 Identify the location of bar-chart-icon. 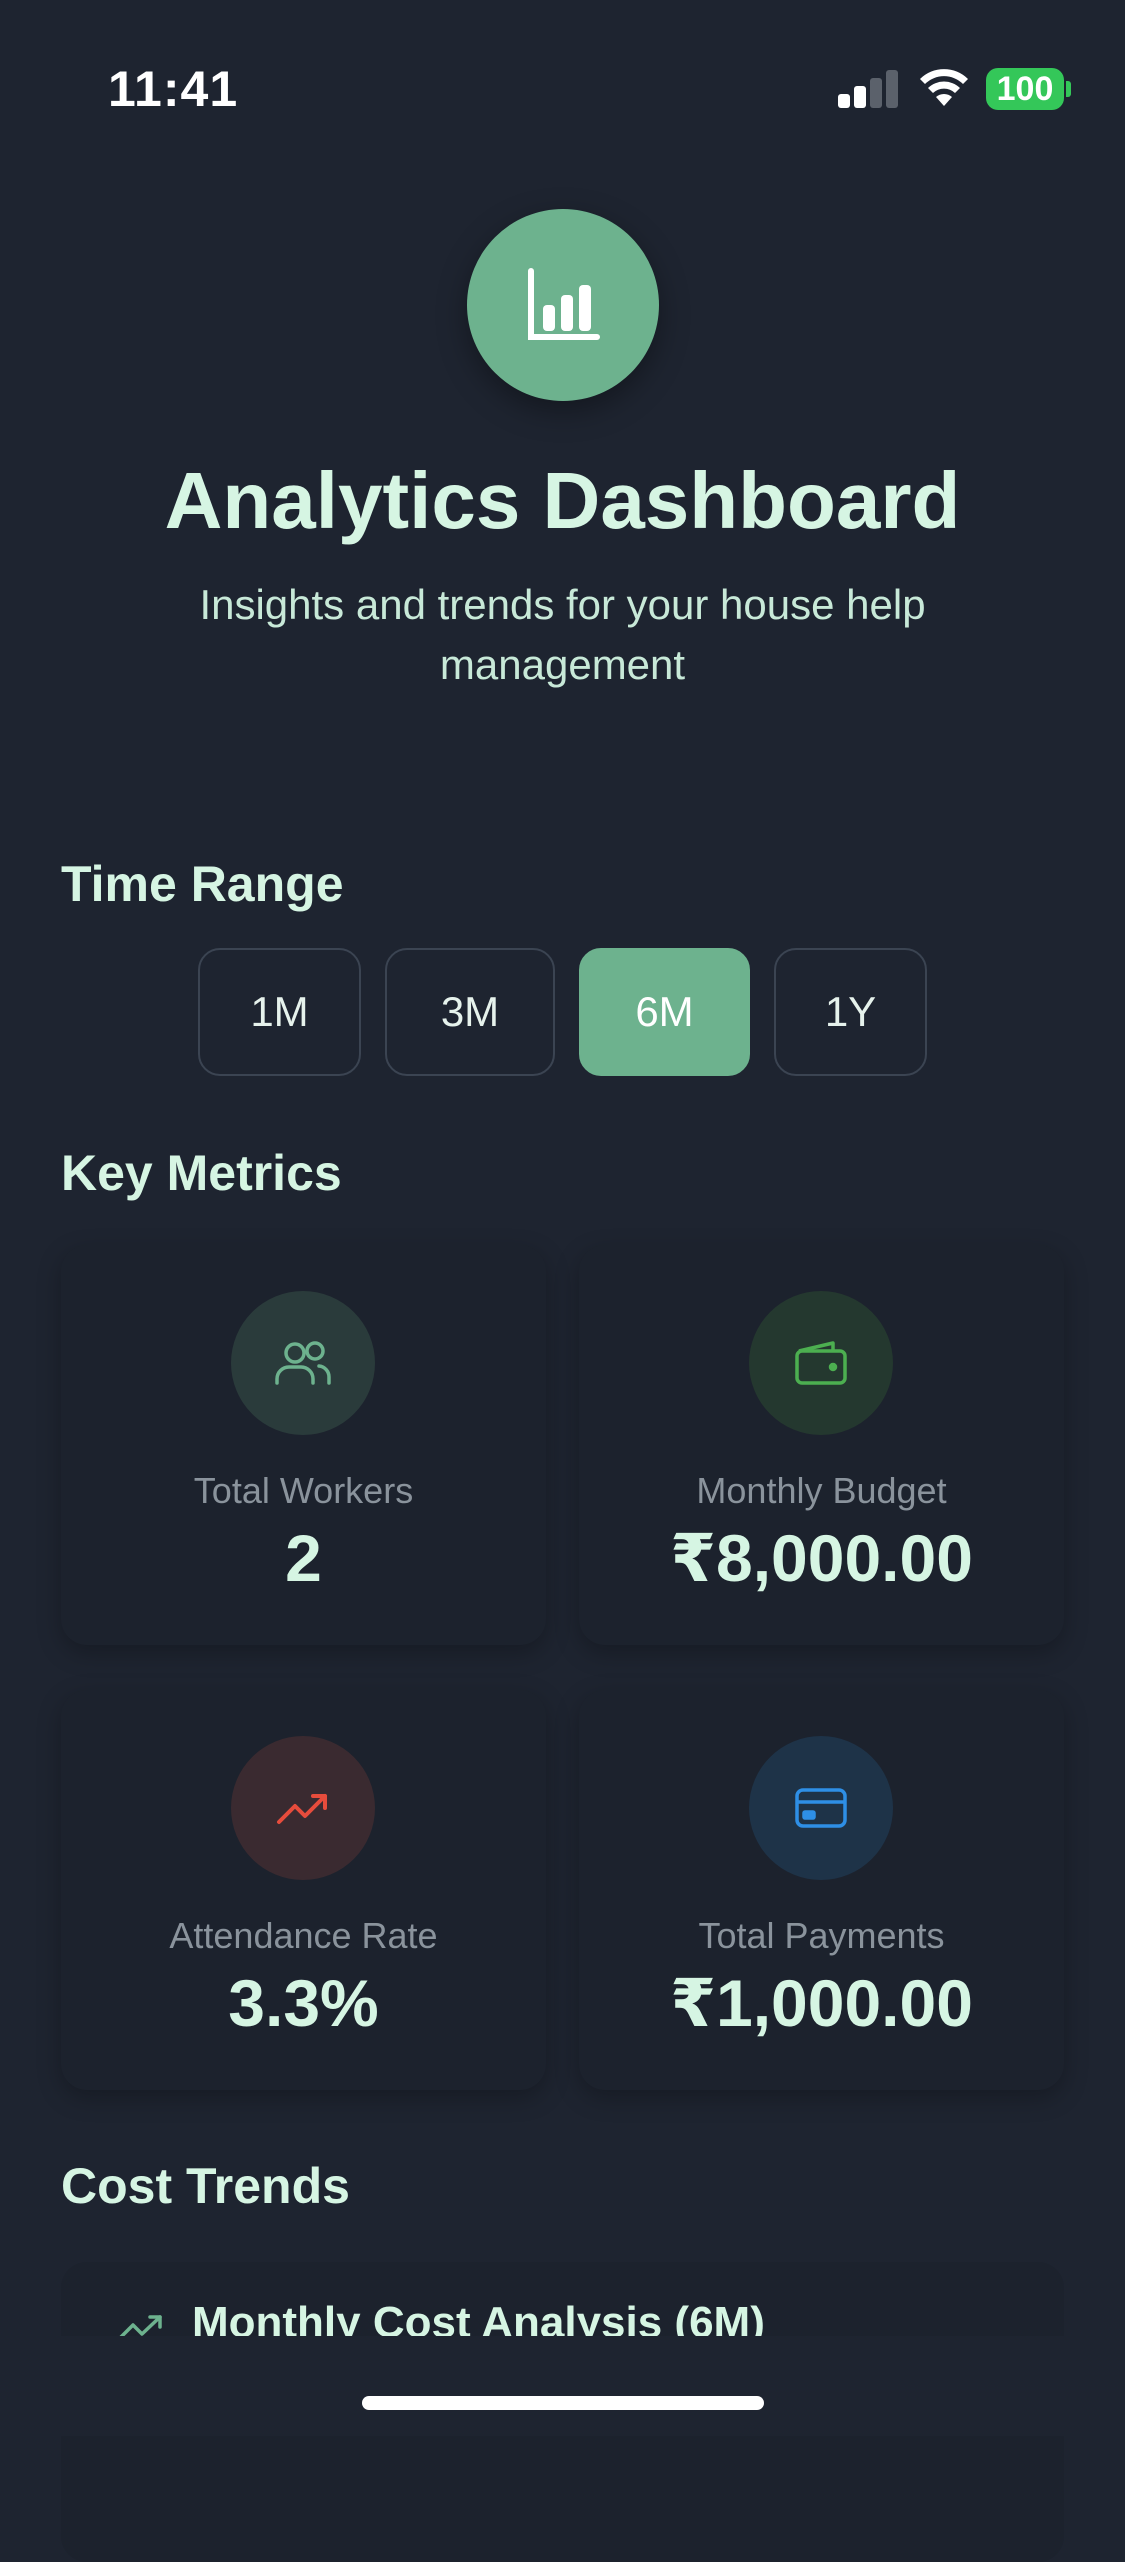
(563, 305).